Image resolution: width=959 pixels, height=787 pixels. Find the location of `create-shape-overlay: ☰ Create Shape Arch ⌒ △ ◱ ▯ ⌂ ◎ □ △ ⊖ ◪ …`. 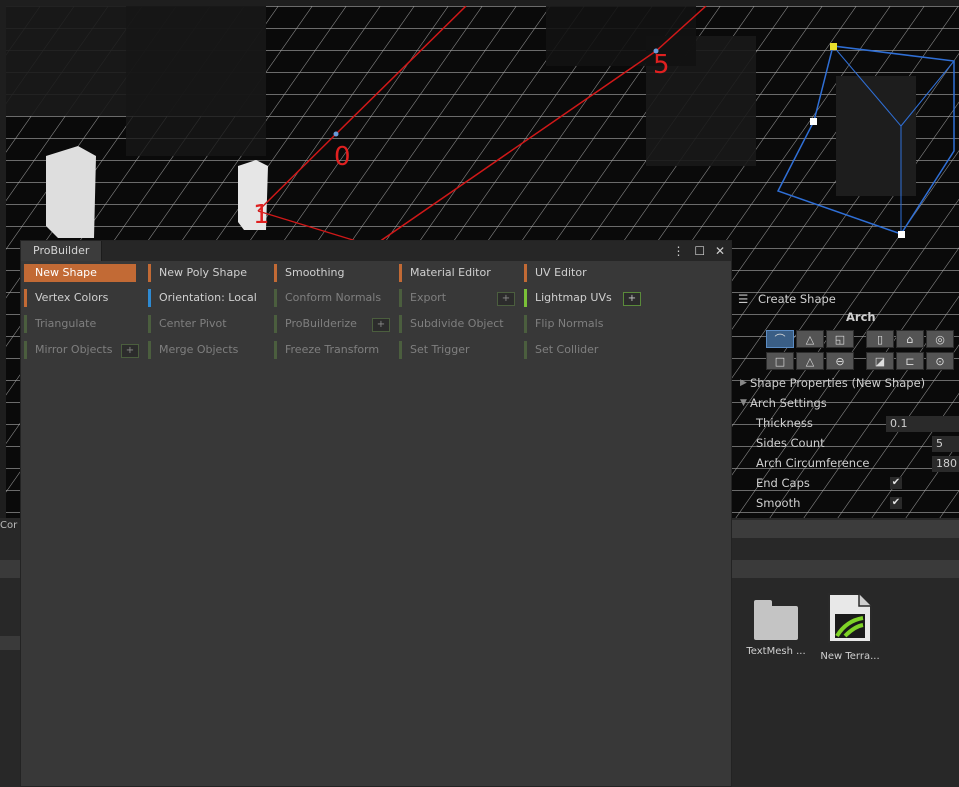

create-shape-overlay: ☰ Create Shape Arch ⌒ △ ◱ ▯ ⌂ ◎ □ △ ⊖ ◪ … is located at coordinates (847, 402).